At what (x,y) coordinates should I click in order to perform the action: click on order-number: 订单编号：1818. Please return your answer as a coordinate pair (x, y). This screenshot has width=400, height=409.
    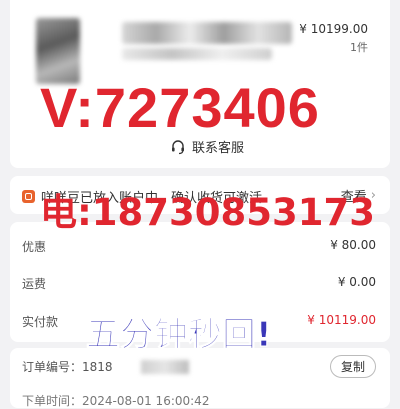
    Looking at the image, I should click on (105, 366).